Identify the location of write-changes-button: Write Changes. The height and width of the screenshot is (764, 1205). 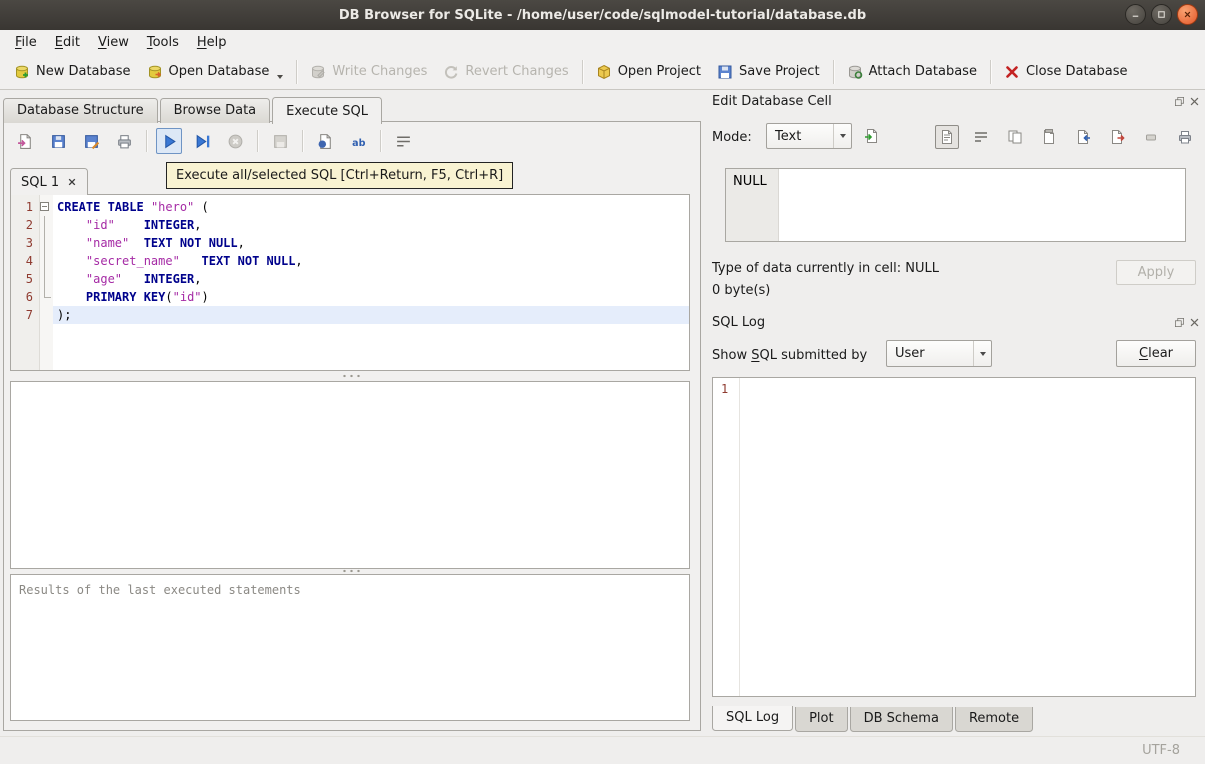
(368, 72).